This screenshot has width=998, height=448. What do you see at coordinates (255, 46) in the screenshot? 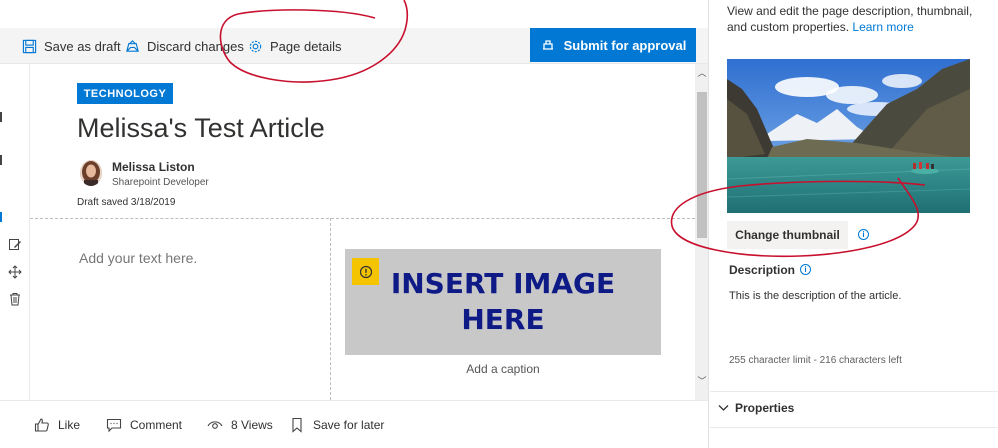
I see `gear-icon` at bounding box center [255, 46].